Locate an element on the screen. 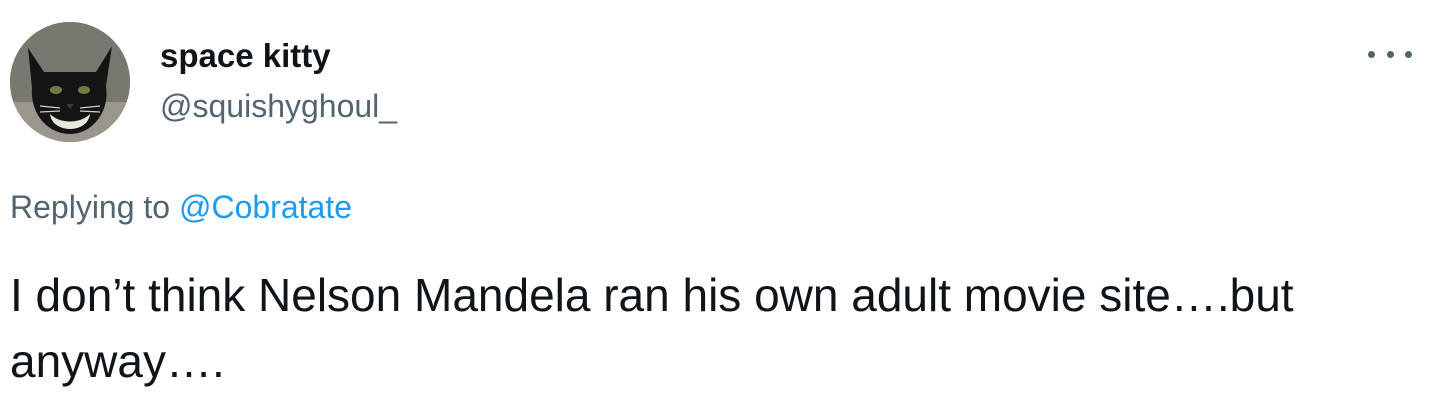 Image resolution: width=1440 pixels, height=417 pixels. replying-to-mention-link: @Cobratate is located at coordinates (265, 207).